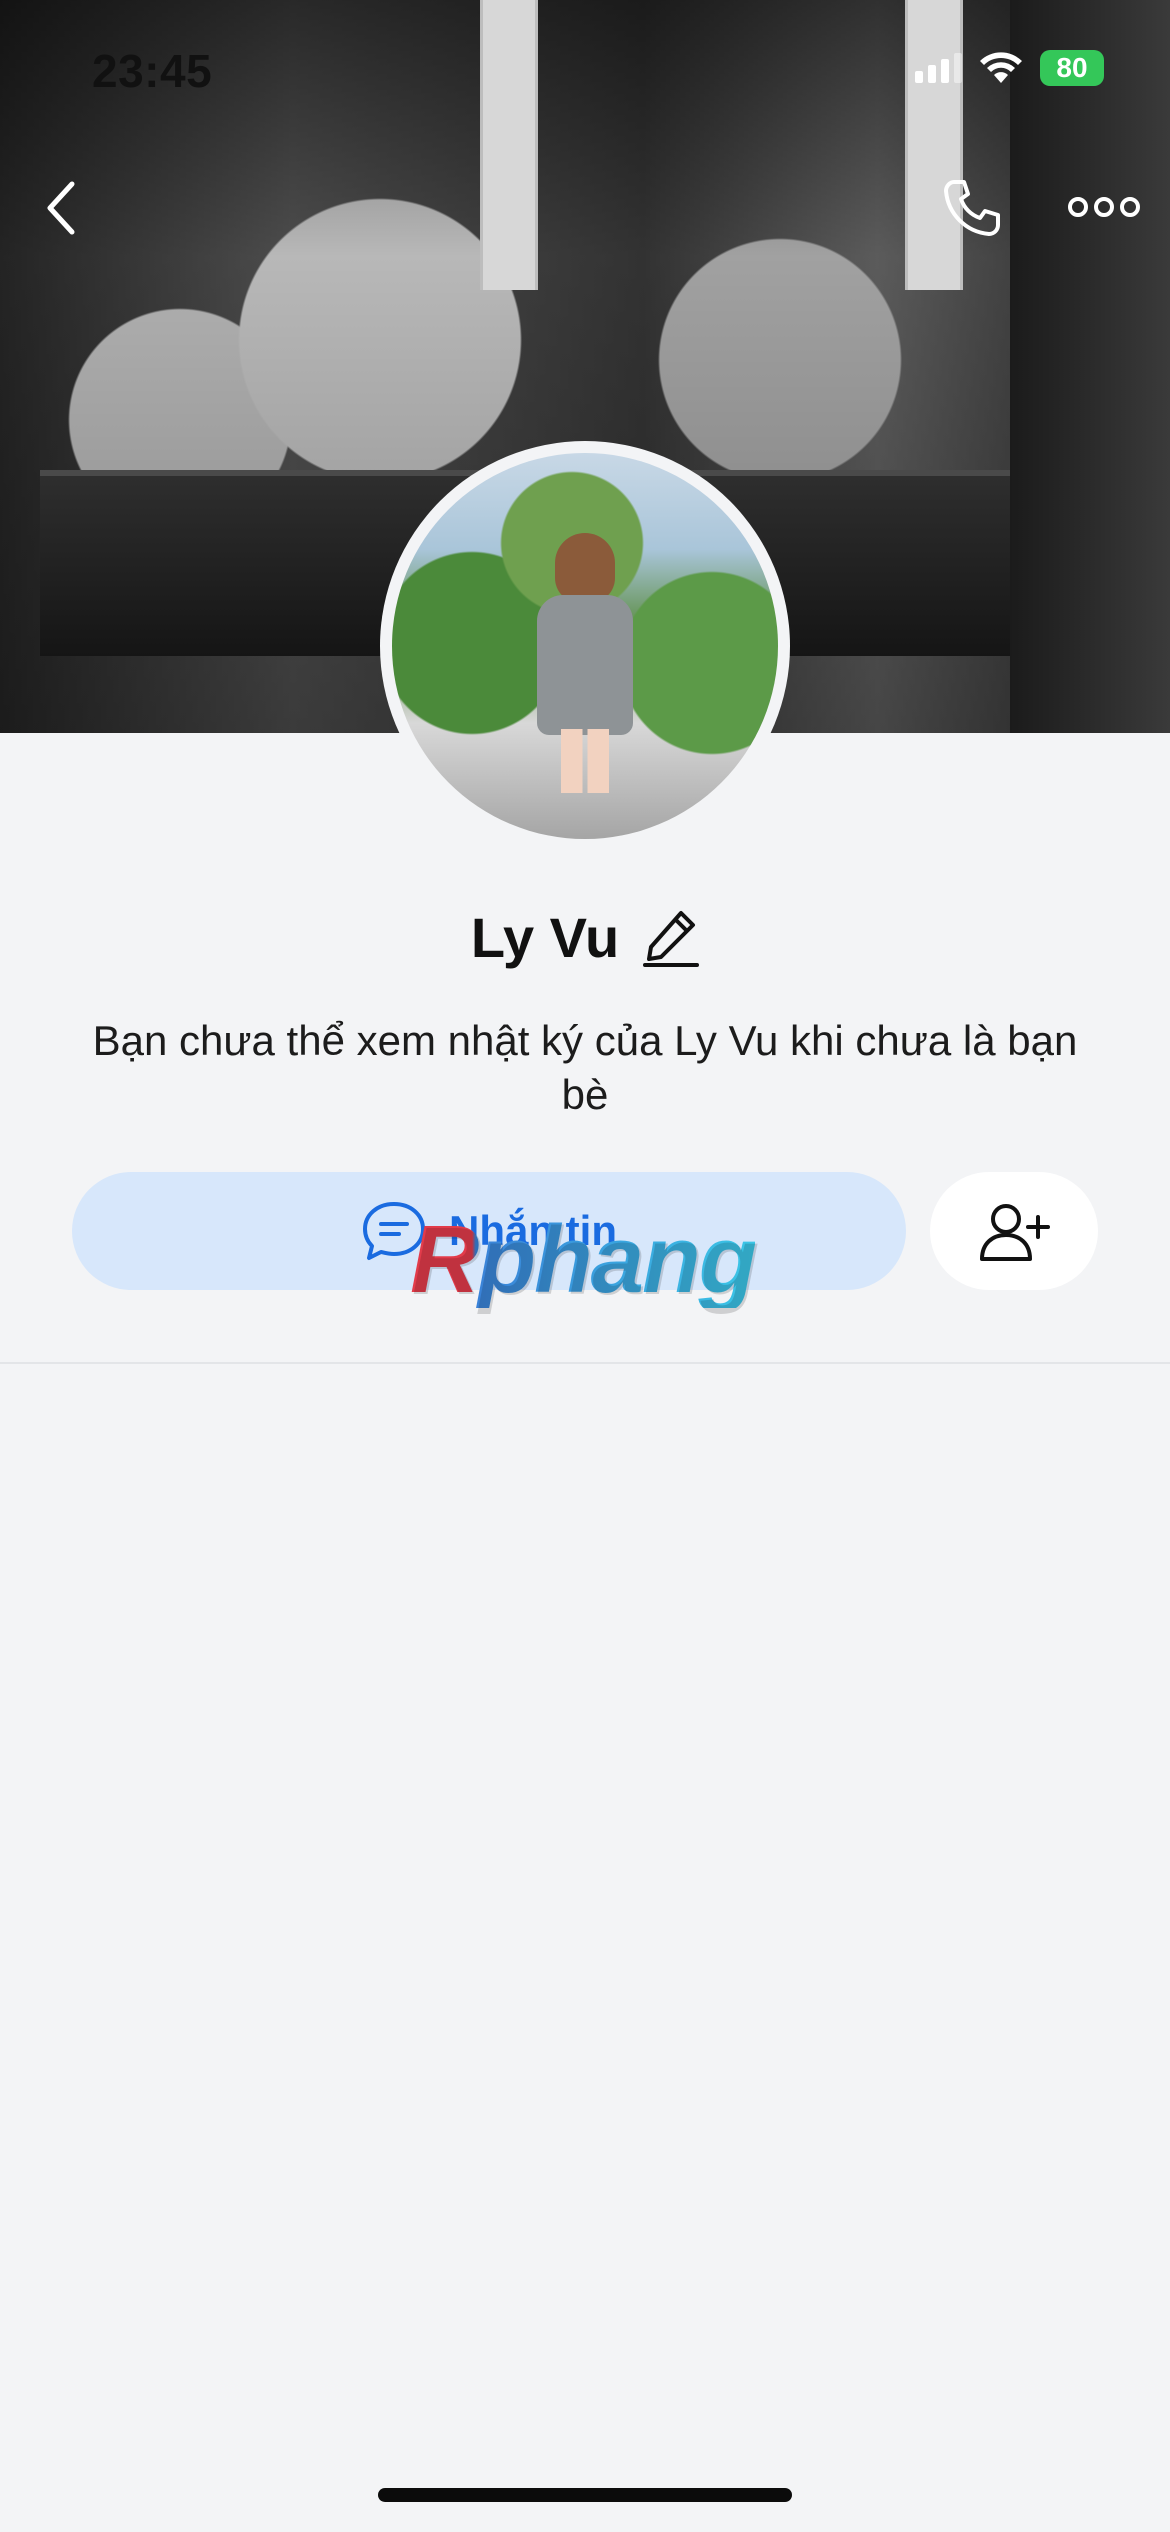 This screenshot has width=1170, height=2532. Describe the element at coordinates (585, 2495) in the screenshot. I see `home-indicator` at that location.